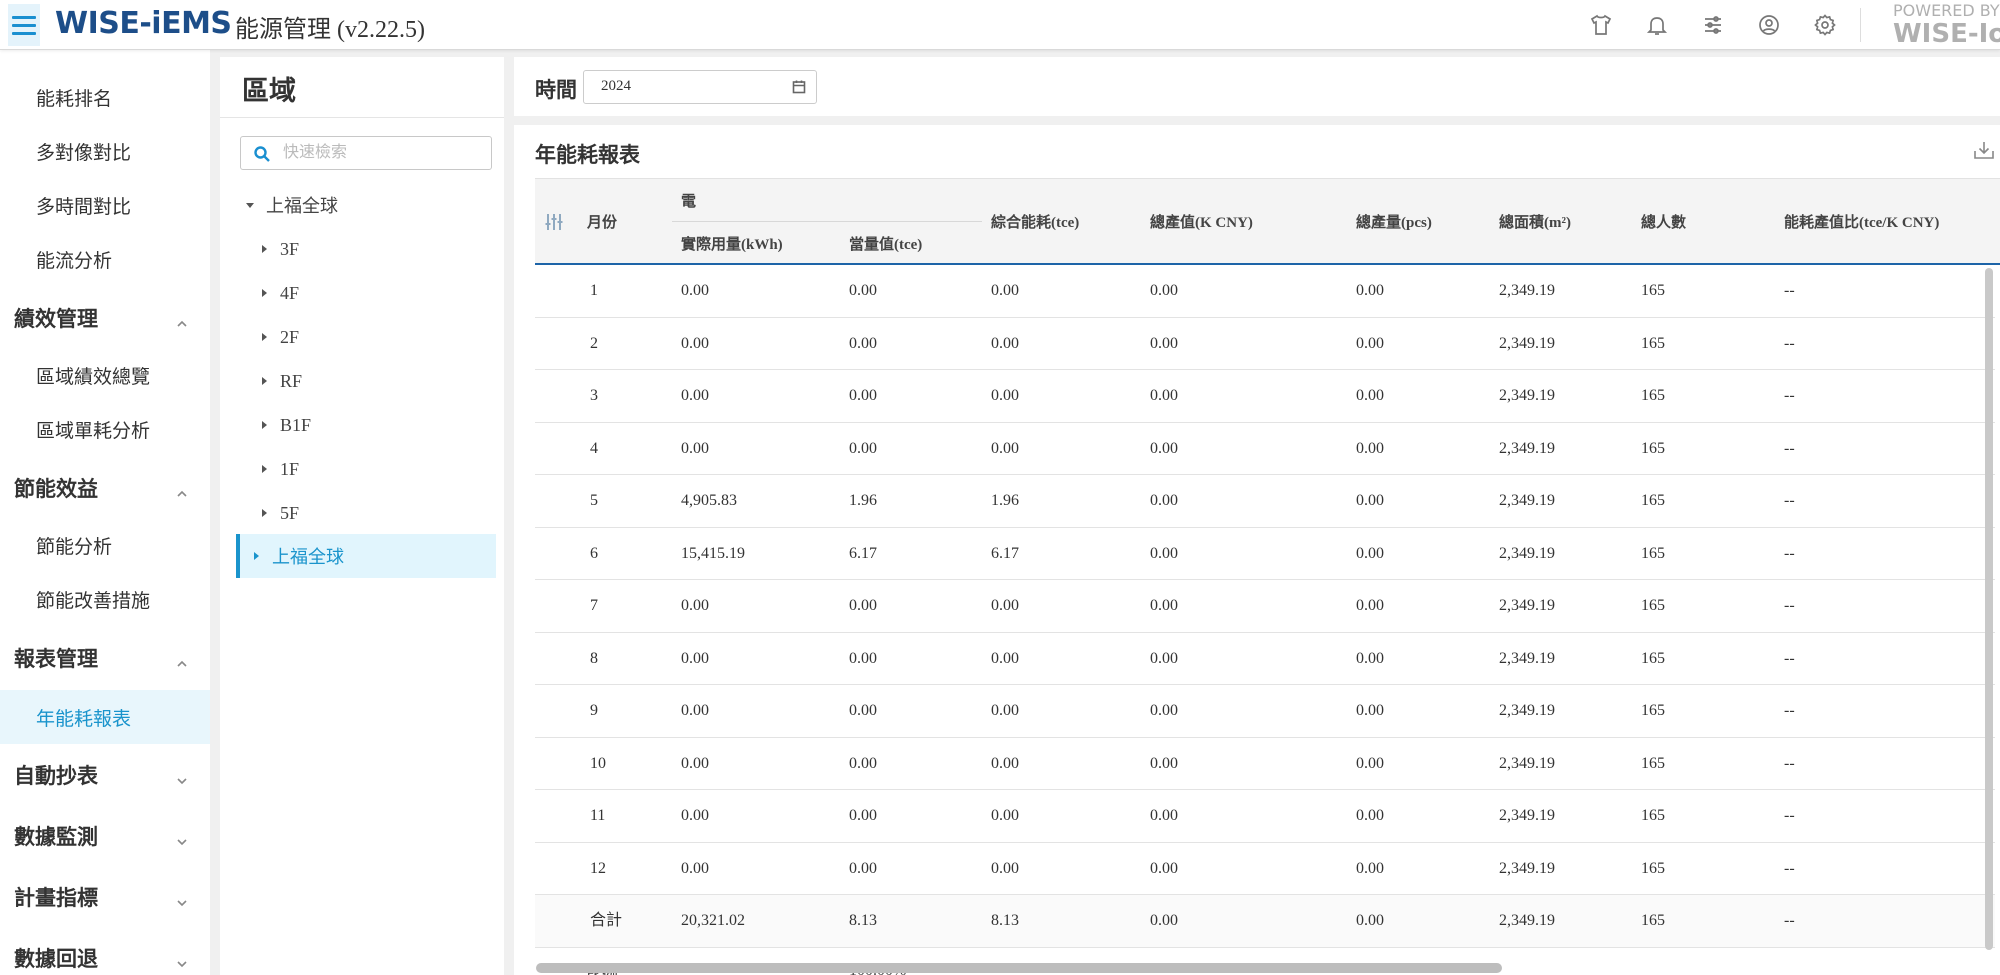 This screenshot has width=2000, height=975. I want to click on calendar-icon, so click(799, 87).